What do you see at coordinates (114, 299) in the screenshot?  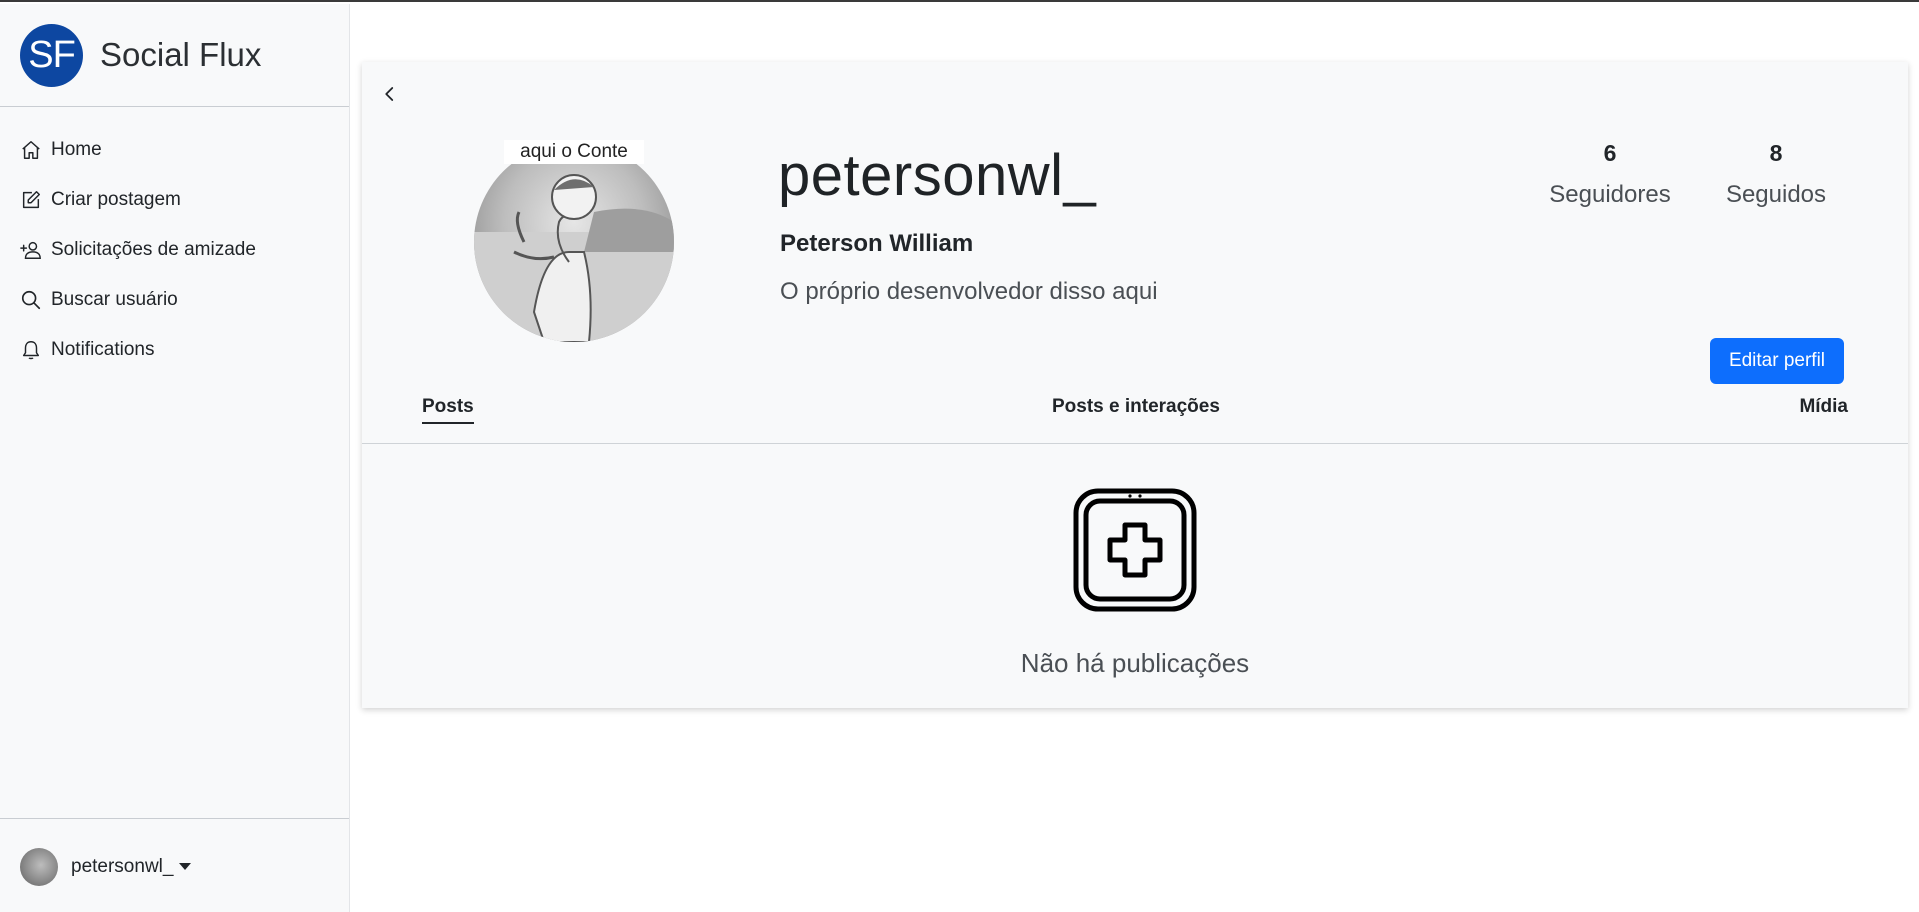 I see `sidebar-item-label: Buscar usuário` at bounding box center [114, 299].